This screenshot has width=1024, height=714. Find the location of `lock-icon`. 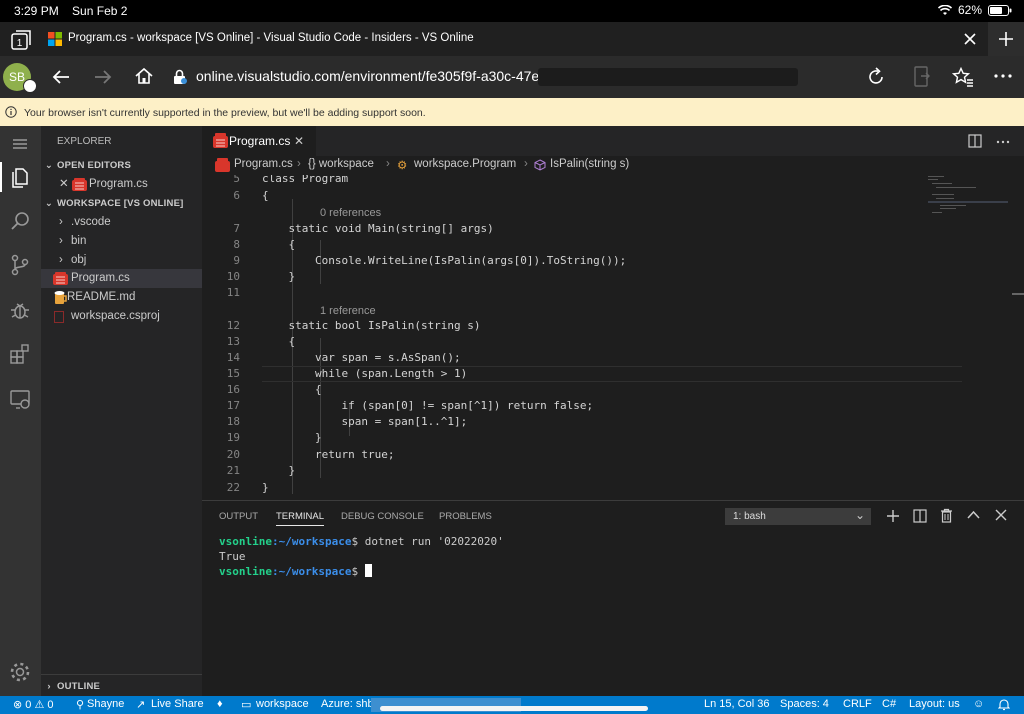

lock-icon is located at coordinates (180, 77).